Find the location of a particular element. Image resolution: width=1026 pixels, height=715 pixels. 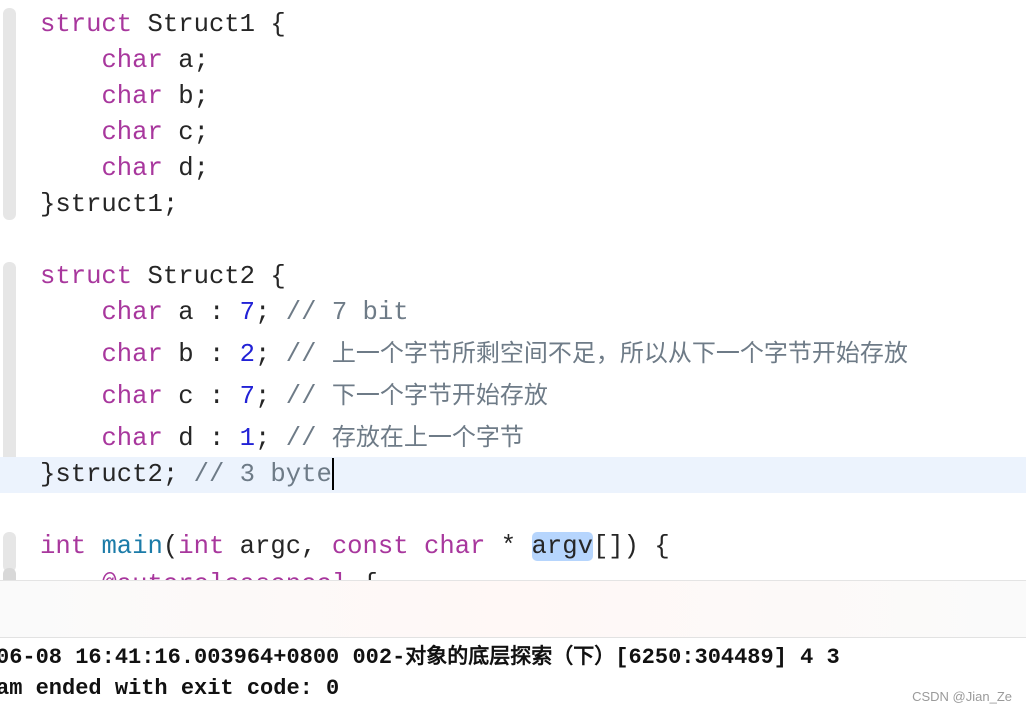

console-text: 对象的底层探索（下） is located at coordinates (510, 656).